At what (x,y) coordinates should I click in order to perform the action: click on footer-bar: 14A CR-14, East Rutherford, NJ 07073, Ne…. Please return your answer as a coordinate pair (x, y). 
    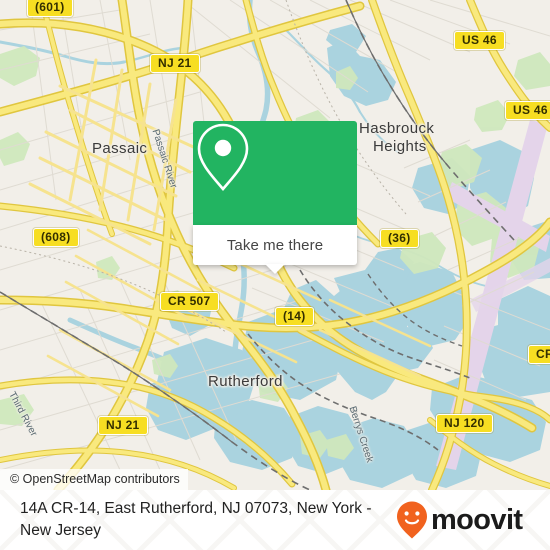
    Looking at the image, I should click on (275, 520).